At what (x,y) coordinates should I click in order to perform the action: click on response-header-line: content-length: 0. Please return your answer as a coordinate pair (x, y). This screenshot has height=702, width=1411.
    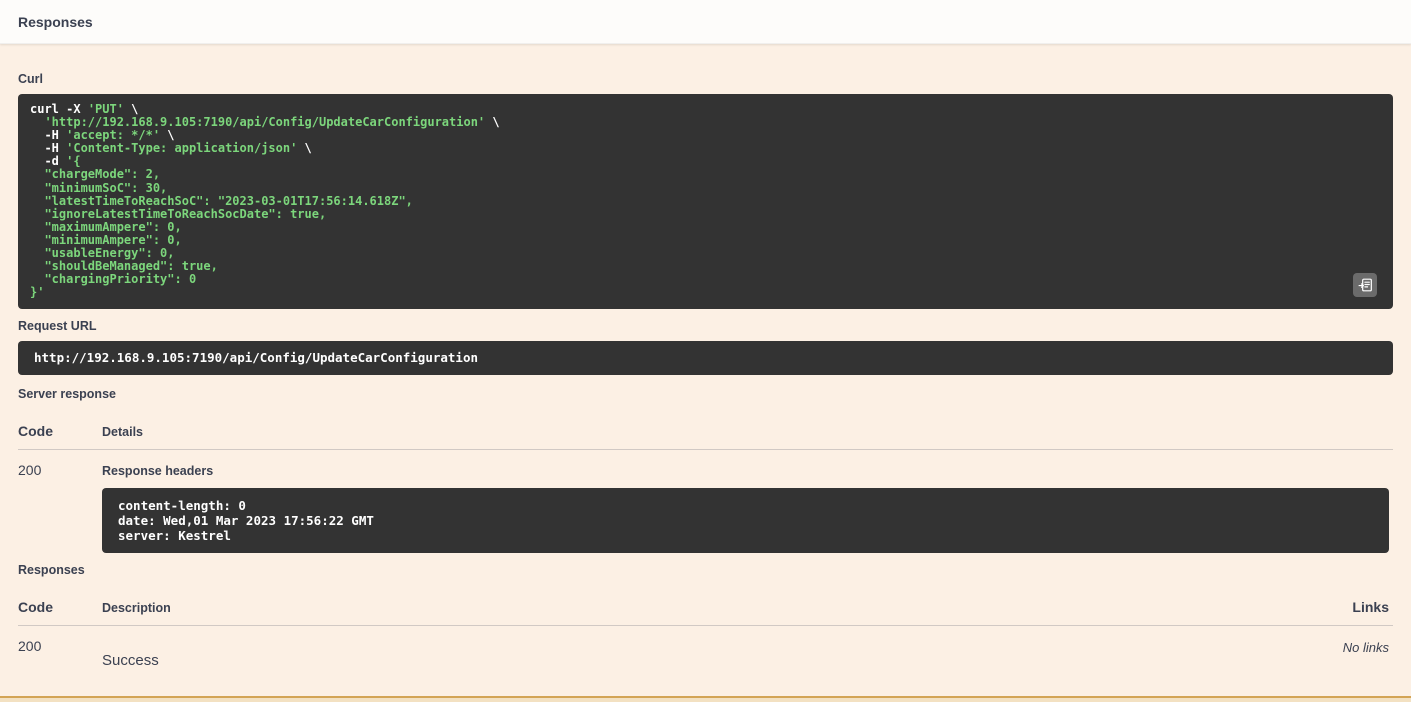
    Looking at the image, I should click on (182, 506).